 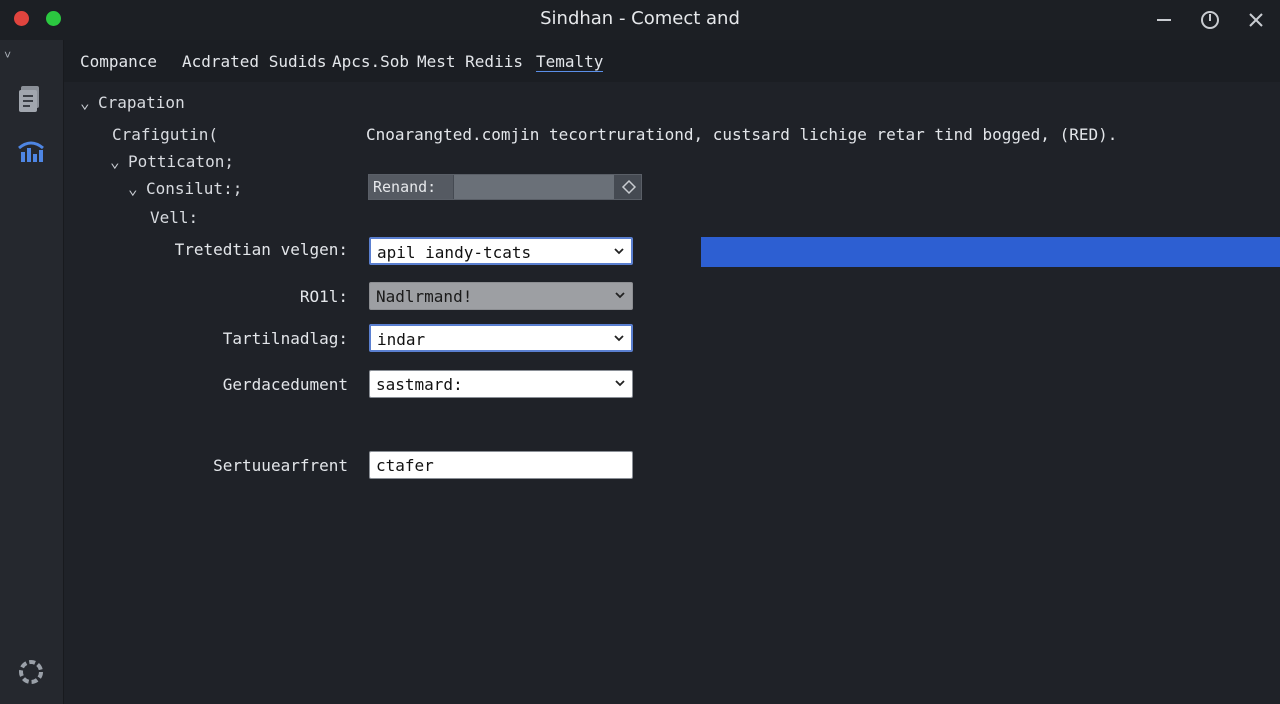 I want to click on field4-value: sastmard:, so click(x=419, y=384).